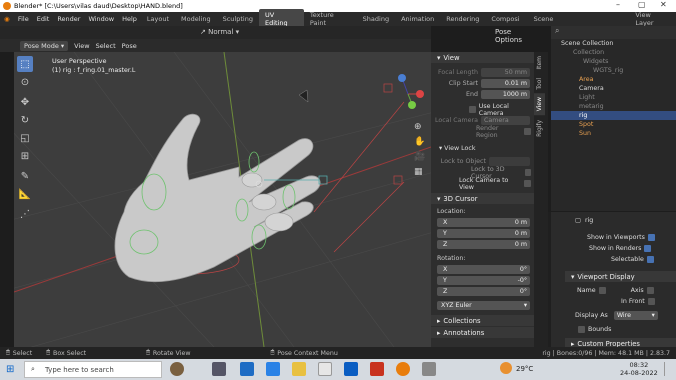 The image size is (676, 380). What do you see at coordinates (273, 369) in the screenshot?
I see `dropbox-icon` at bounding box center [273, 369].